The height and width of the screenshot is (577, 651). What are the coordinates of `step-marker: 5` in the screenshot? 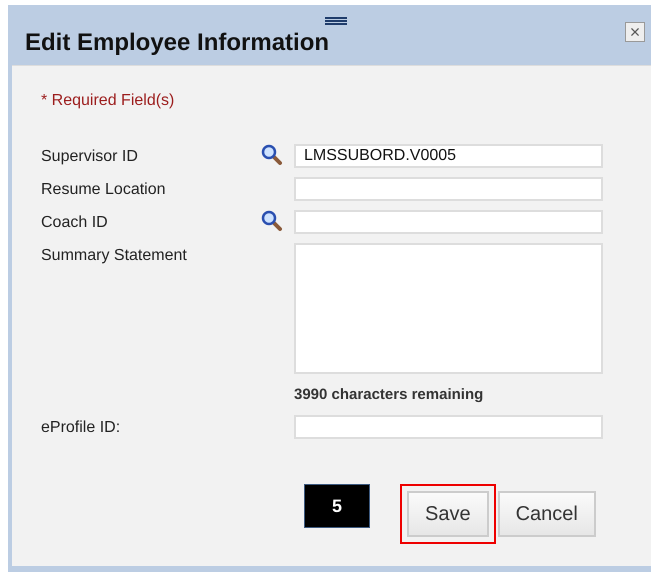 It's located at (337, 506).